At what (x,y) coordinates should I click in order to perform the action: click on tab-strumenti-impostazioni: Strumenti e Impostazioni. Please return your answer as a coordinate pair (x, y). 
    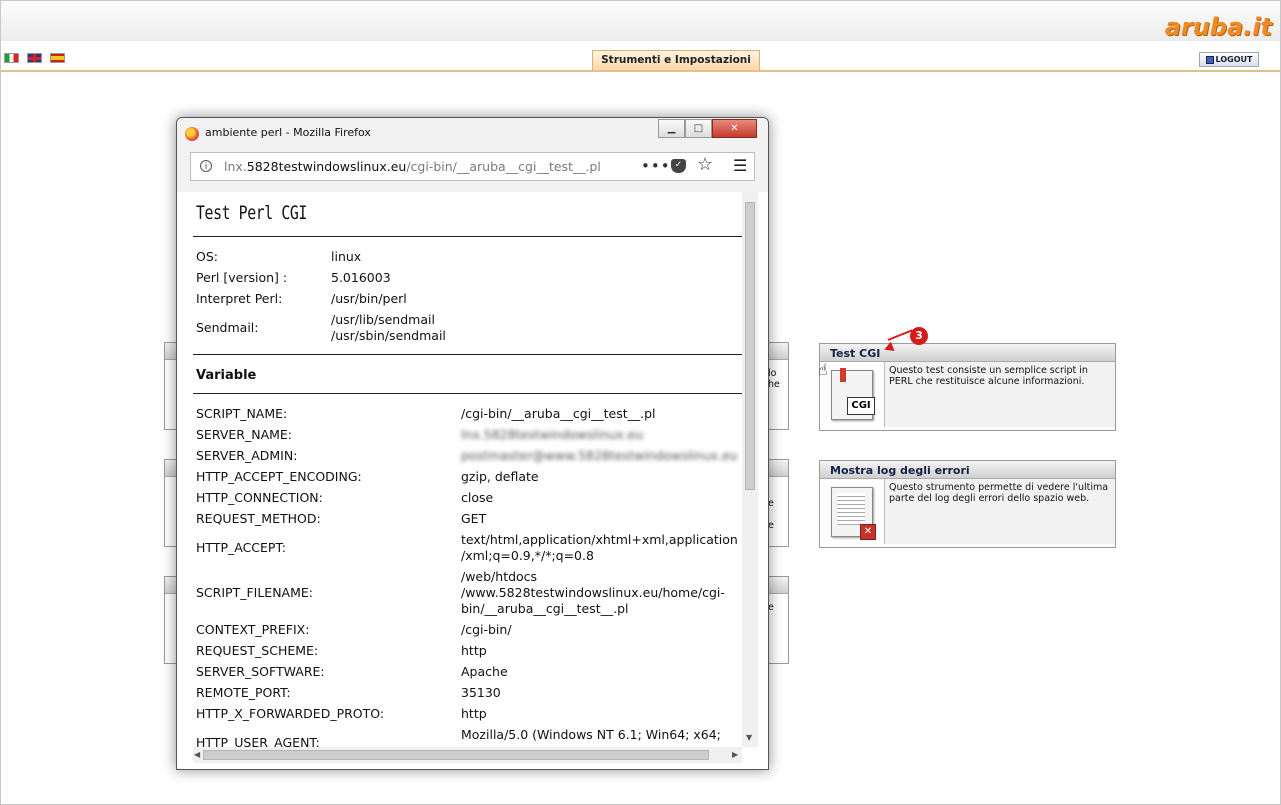
    Looking at the image, I should click on (676, 60).